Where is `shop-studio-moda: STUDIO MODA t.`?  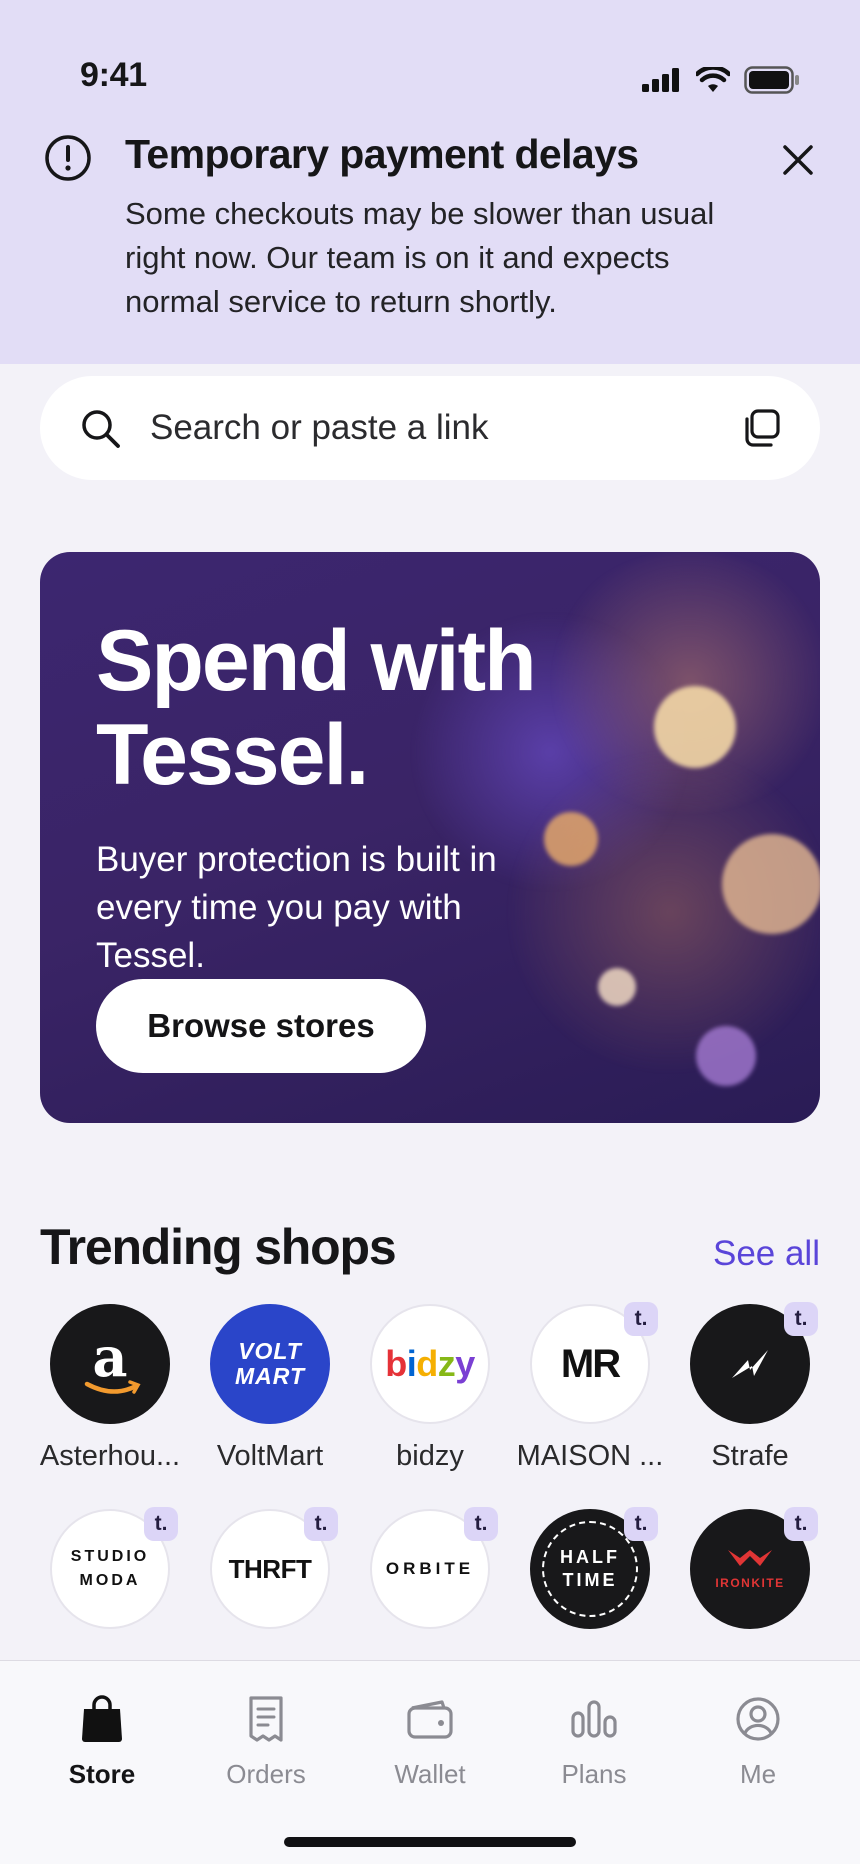
shop-studio-moda: STUDIO MODA t. is located at coordinates (110, 1568).